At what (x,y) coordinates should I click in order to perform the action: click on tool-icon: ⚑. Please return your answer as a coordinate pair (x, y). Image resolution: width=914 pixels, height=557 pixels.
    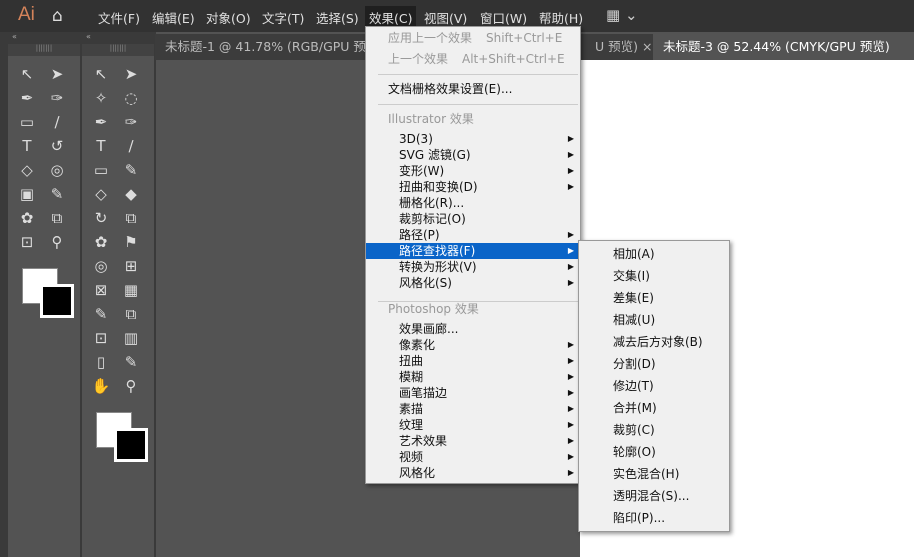
    Looking at the image, I should click on (131, 242).